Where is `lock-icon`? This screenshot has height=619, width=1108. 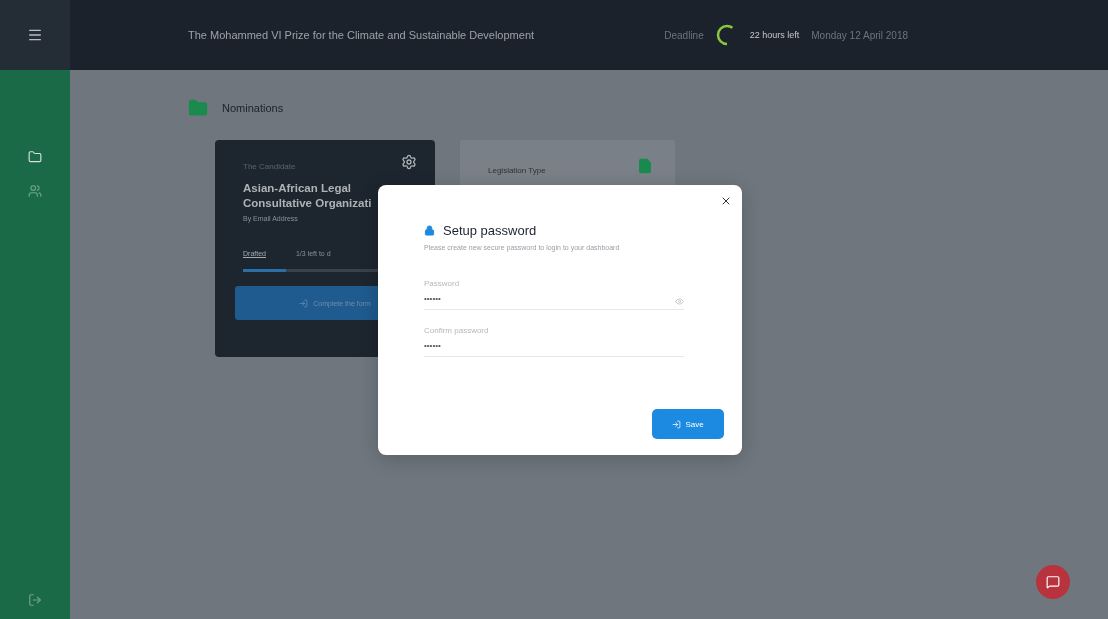
lock-icon is located at coordinates (429, 230).